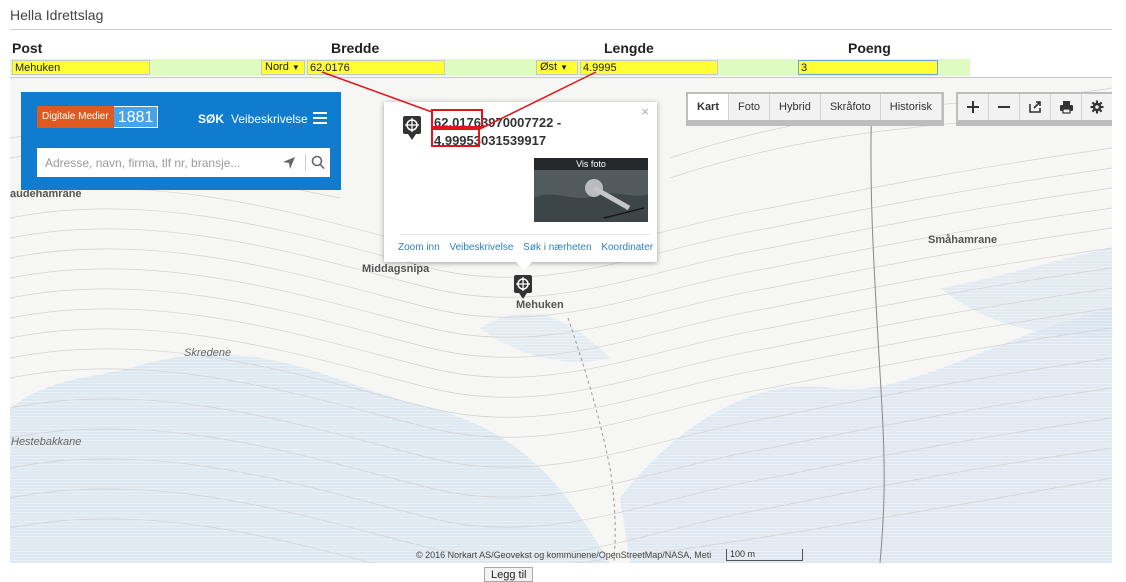 This screenshot has width=1126, height=582. I want to click on link-directions: Veibeskrivelse, so click(481, 247).